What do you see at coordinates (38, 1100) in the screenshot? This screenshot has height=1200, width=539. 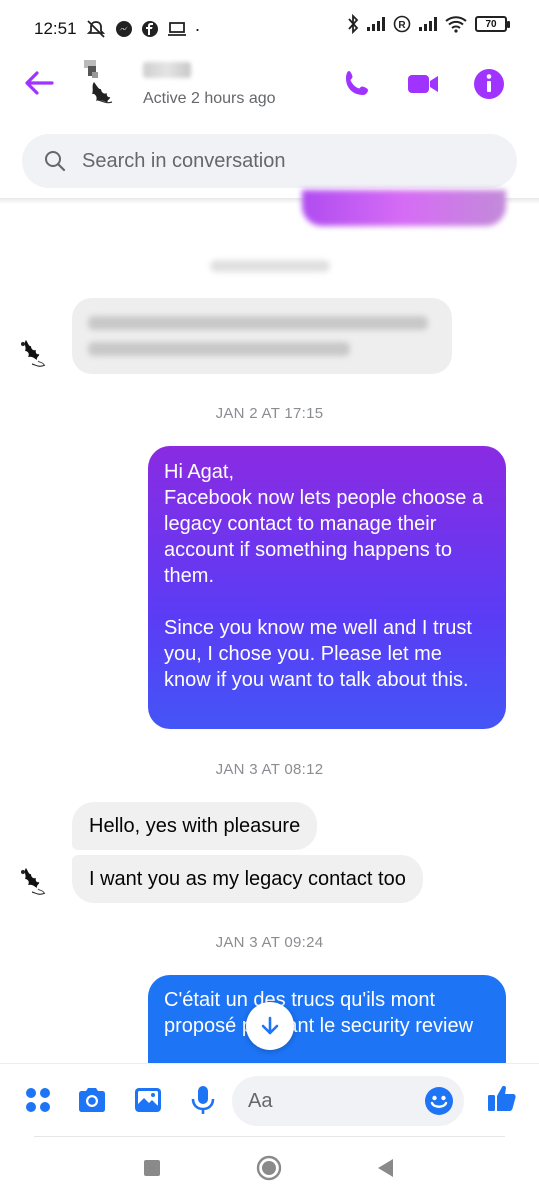 I see `menu-dots-icon` at bounding box center [38, 1100].